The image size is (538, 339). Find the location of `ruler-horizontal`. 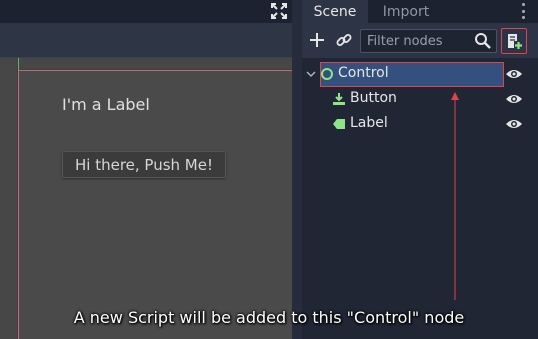

ruler-horizontal is located at coordinates (146, 64).